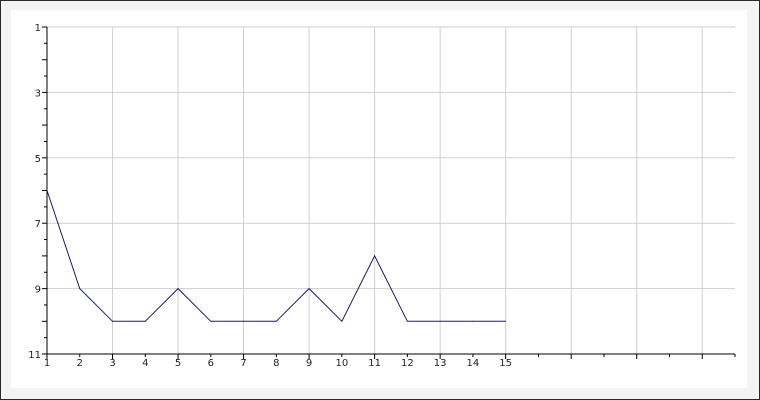 The height and width of the screenshot is (400, 760). What do you see at coordinates (505, 363) in the screenshot?
I see `x-tick-label: 15` at bounding box center [505, 363].